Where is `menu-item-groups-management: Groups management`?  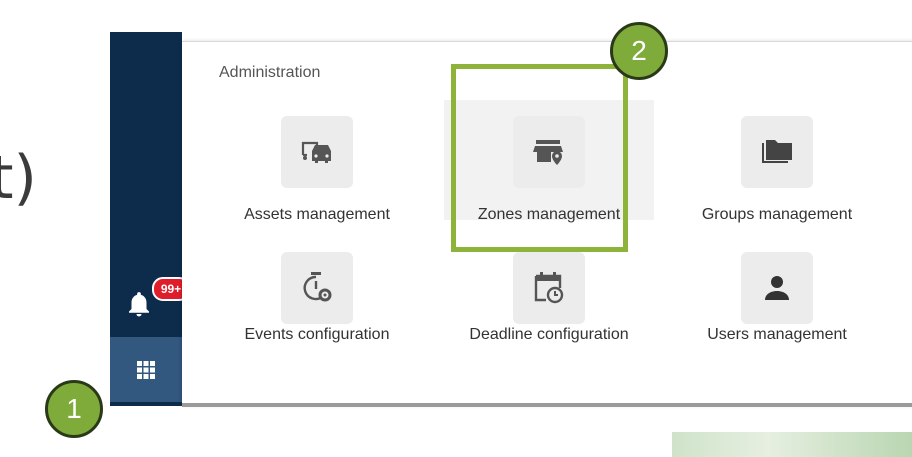 menu-item-groups-management: Groups management is located at coordinates (777, 161).